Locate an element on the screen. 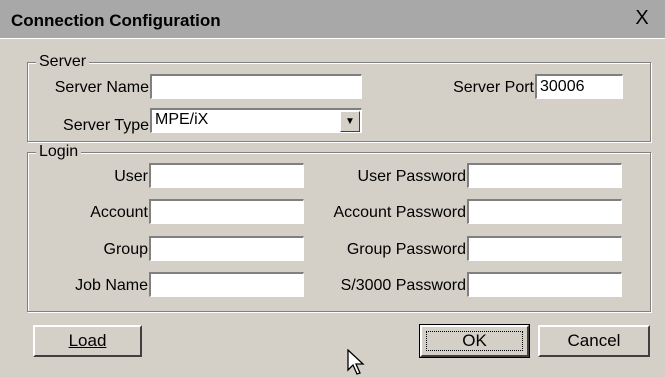 Image resolution: width=665 pixels, height=377 pixels. mouse-pointer-icon is located at coordinates (356, 362).